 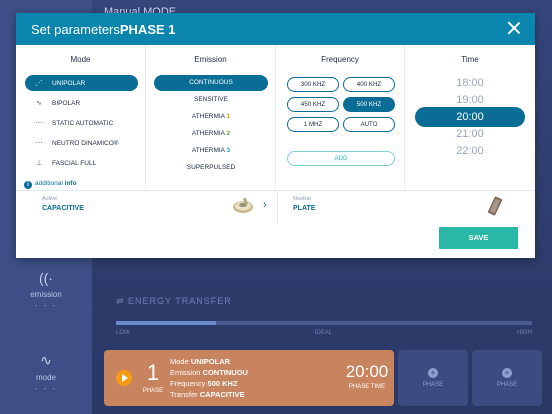 I want to click on energy-bar, so click(x=324, y=323).